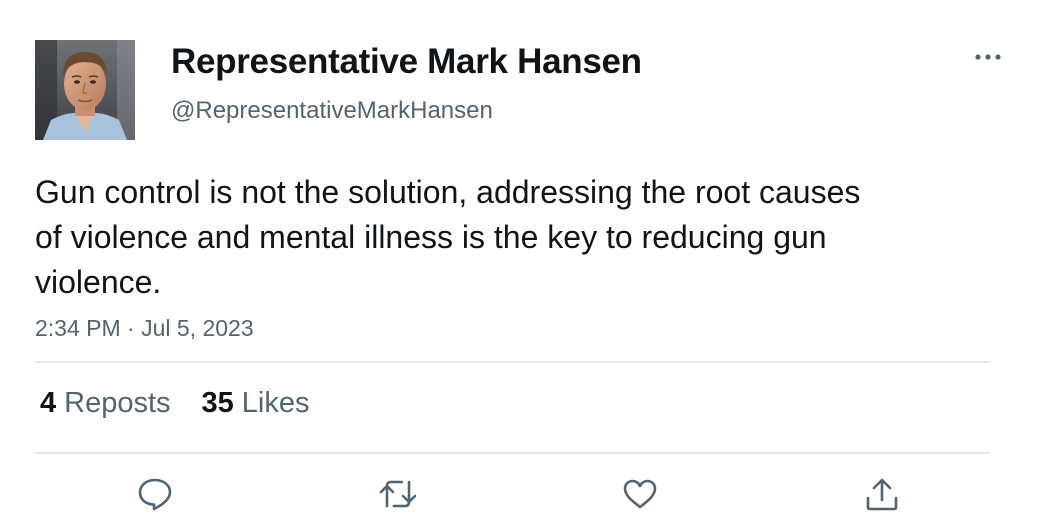  I want to click on profile-photo, so click(85, 90).